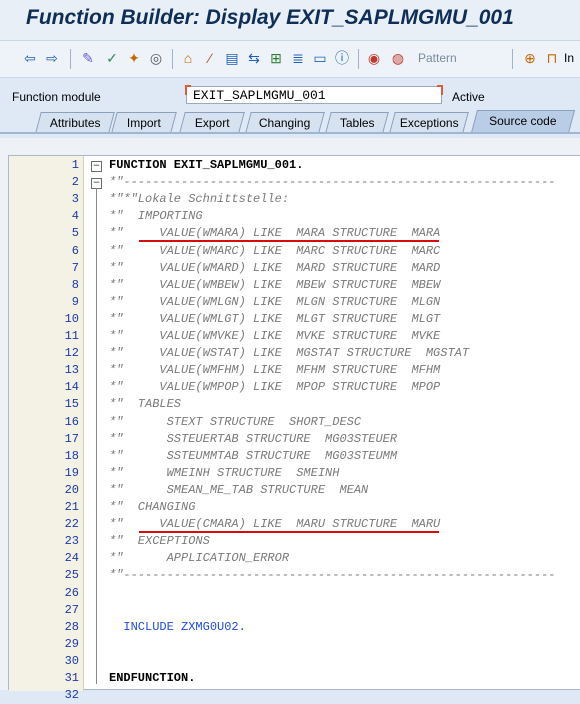  What do you see at coordinates (71, 541) in the screenshot?
I see `line-number: 23` at bounding box center [71, 541].